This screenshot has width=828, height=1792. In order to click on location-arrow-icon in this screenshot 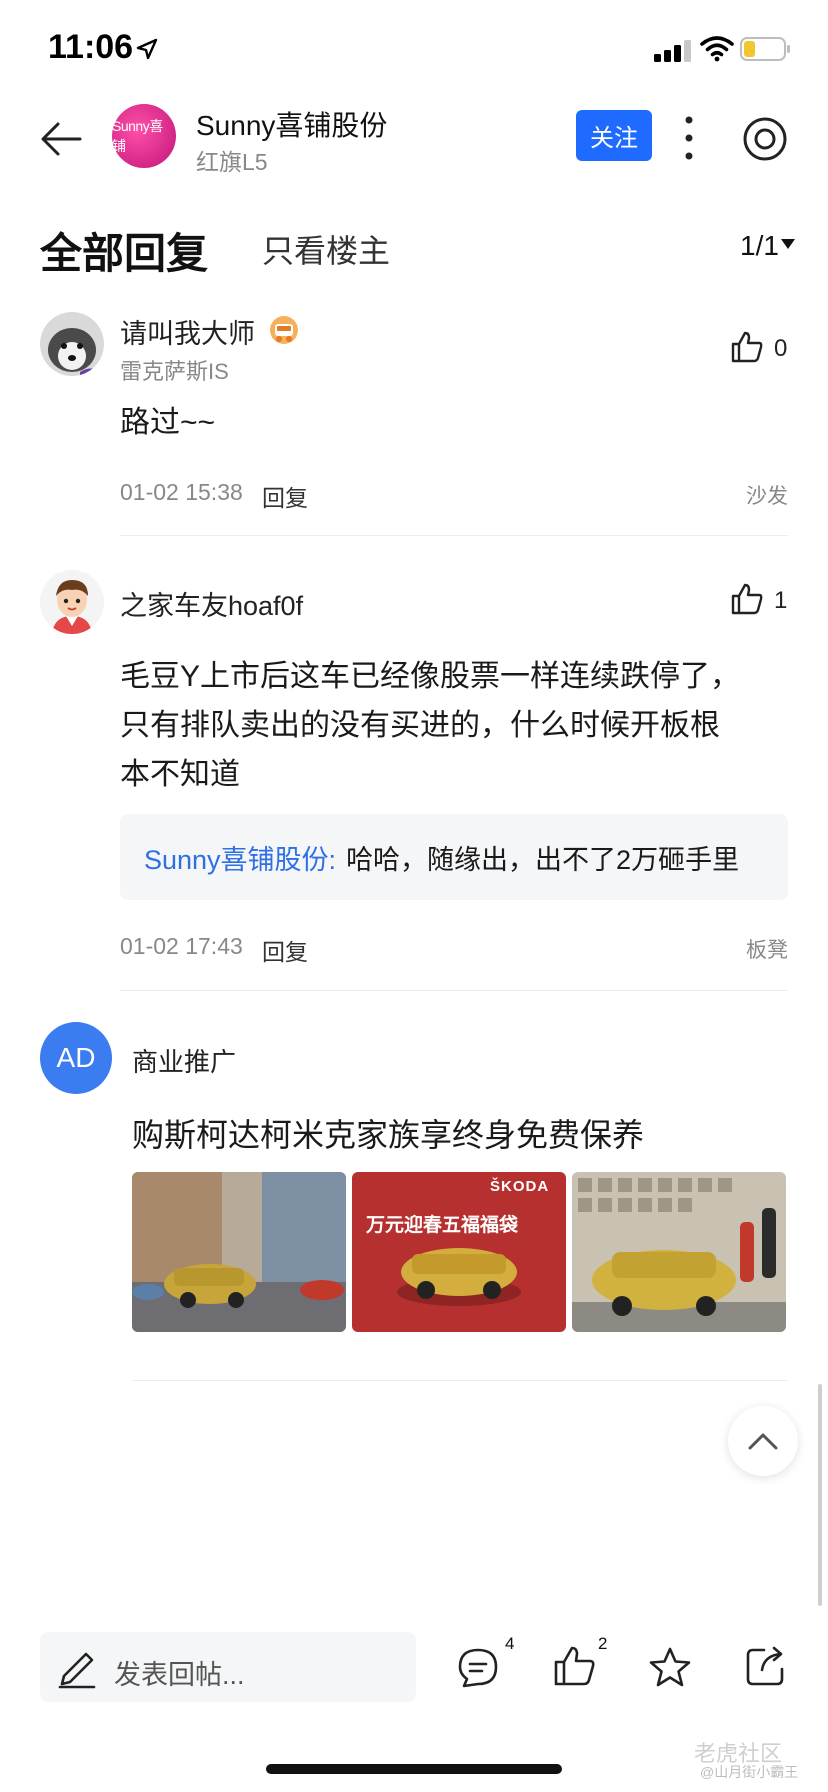, I will do `click(147, 49)`.